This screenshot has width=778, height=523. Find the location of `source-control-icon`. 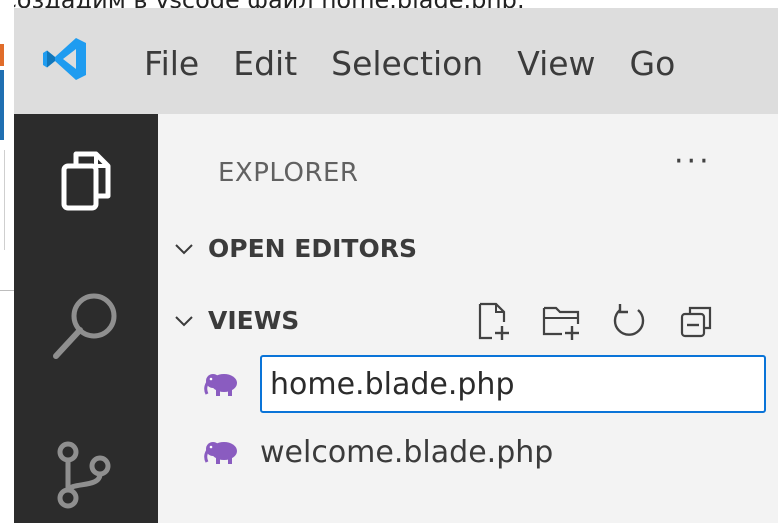

source-control-icon is located at coordinates (86, 474).